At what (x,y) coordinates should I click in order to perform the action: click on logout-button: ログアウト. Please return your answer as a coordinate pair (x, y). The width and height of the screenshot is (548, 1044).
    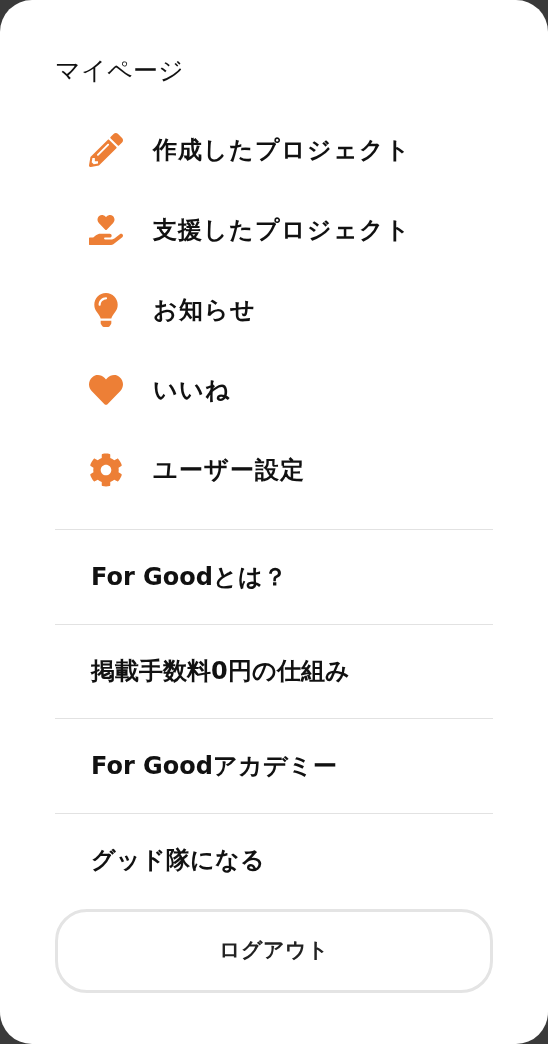
    Looking at the image, I should click on (274, 951).